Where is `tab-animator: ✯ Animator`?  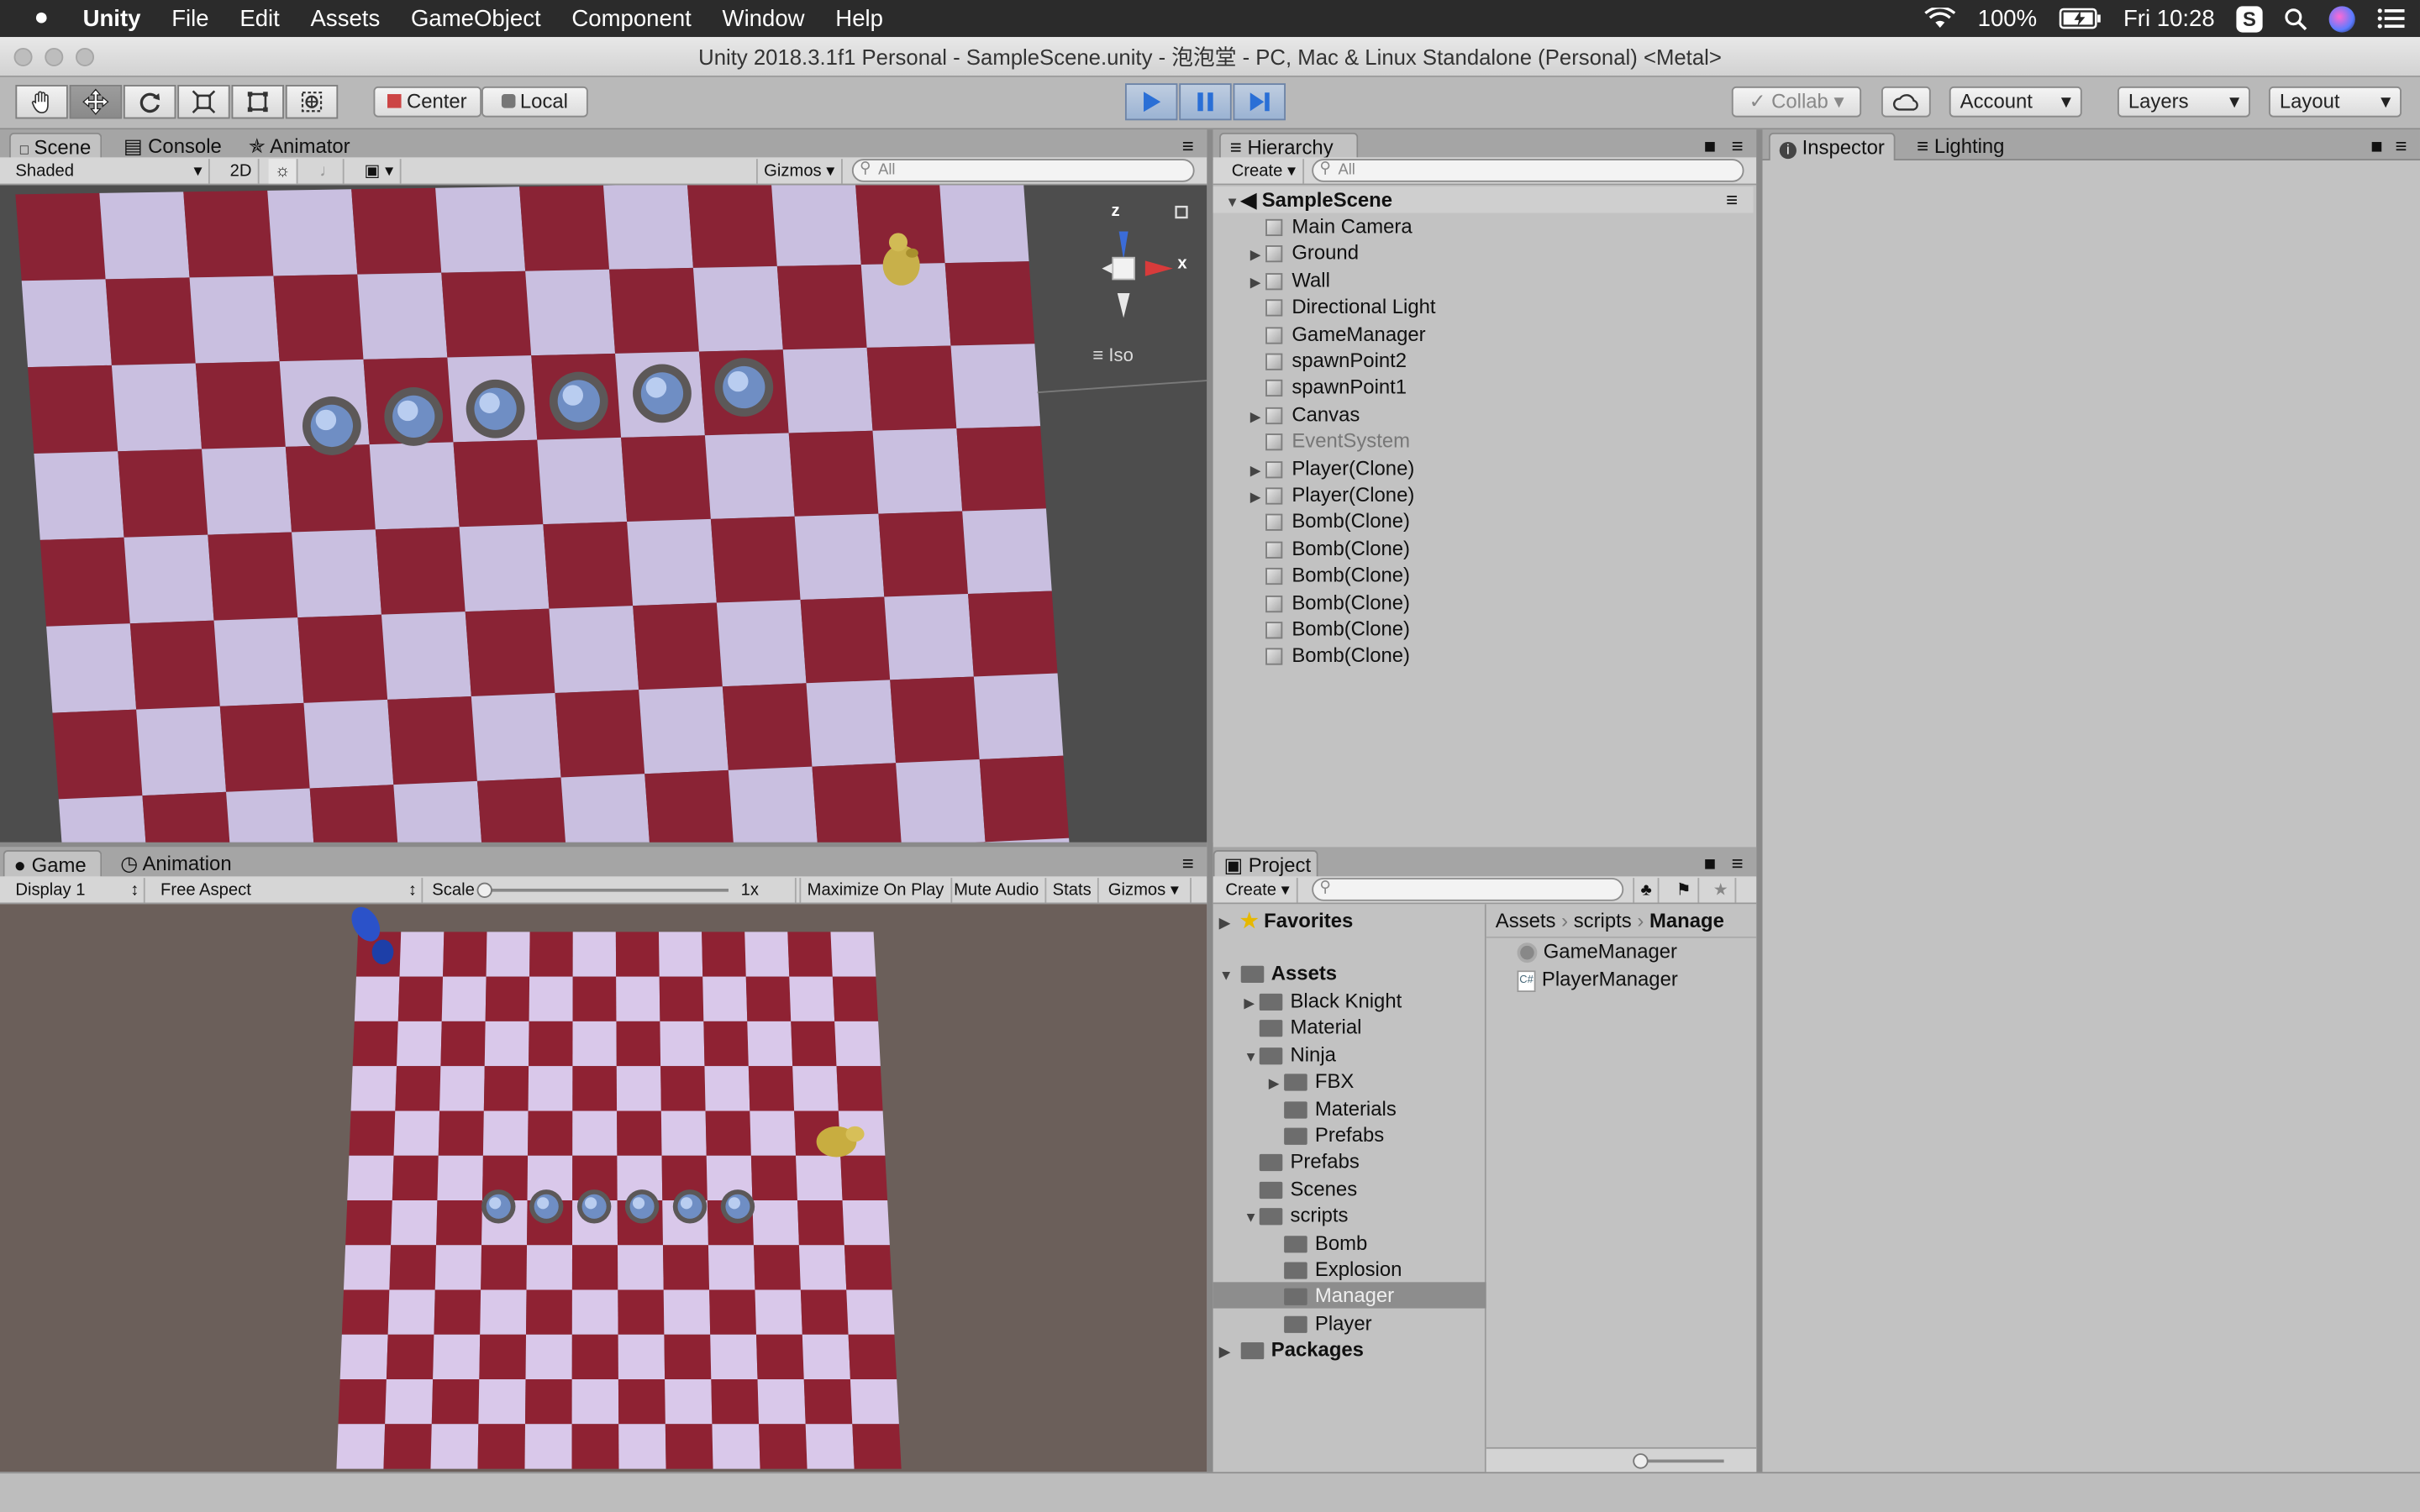 tab-animator: ✯ Animator is located at coordinates (299, 146).